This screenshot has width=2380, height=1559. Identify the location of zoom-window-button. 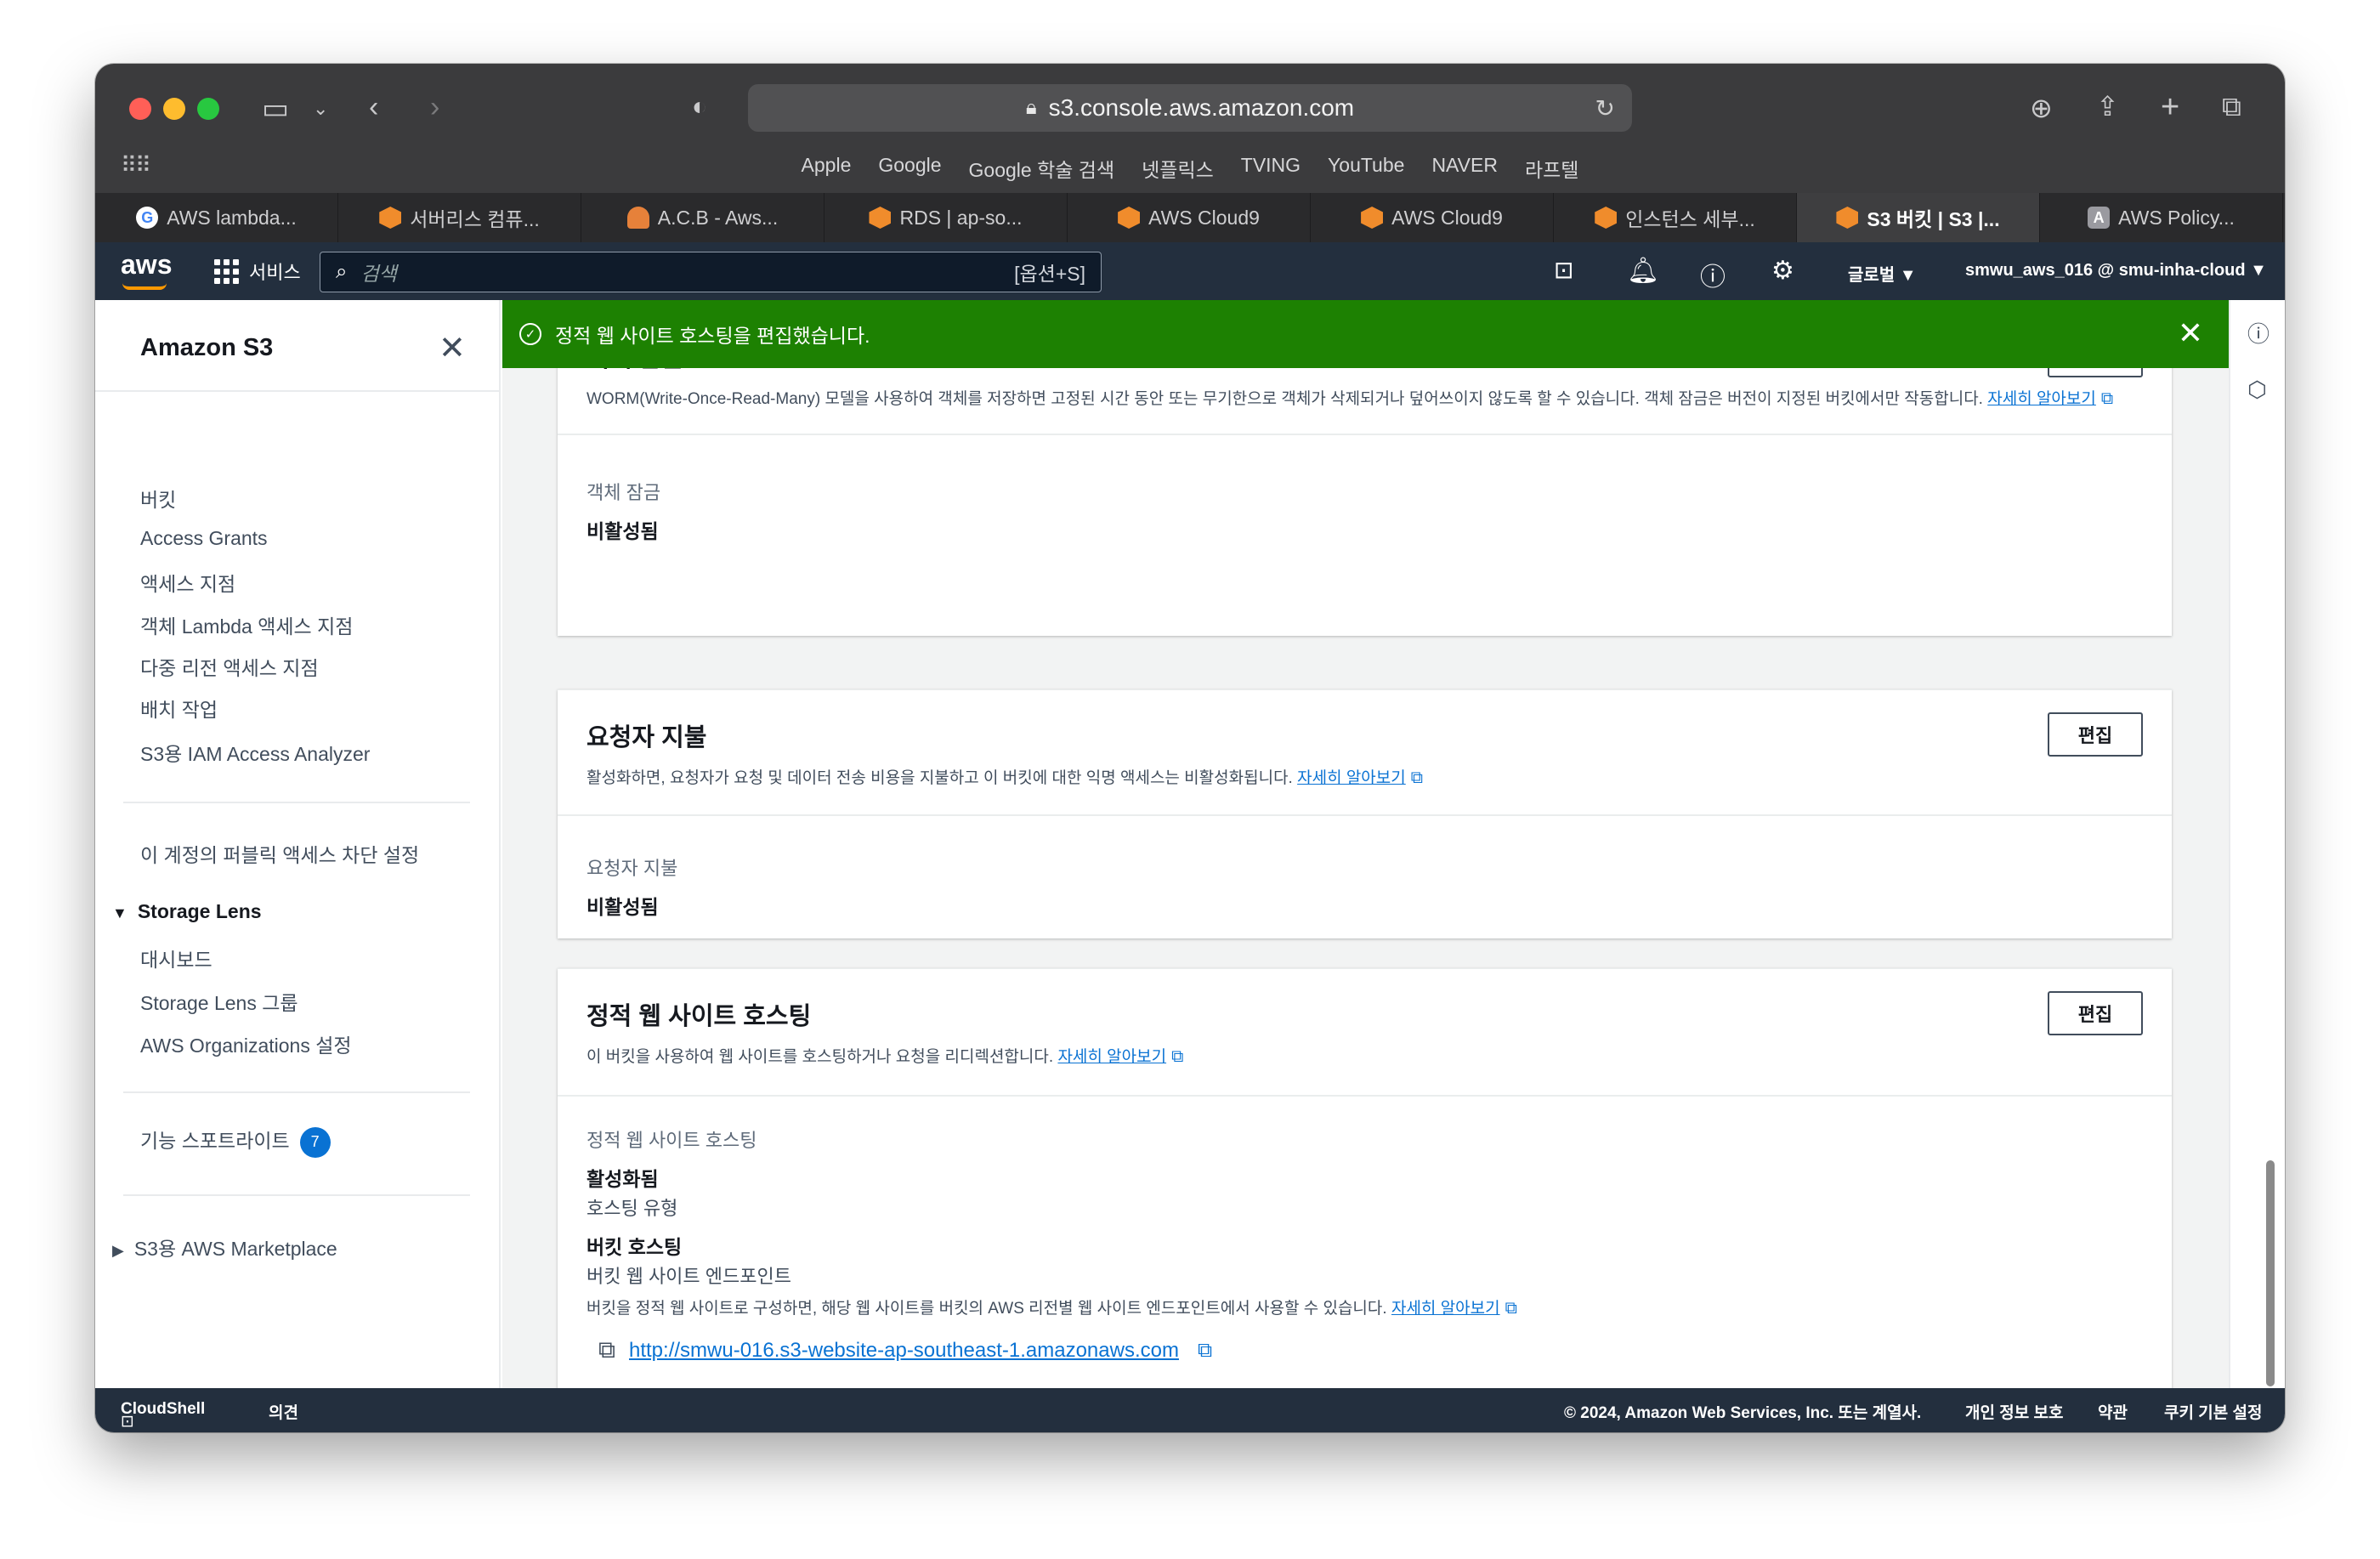
(208, 109).